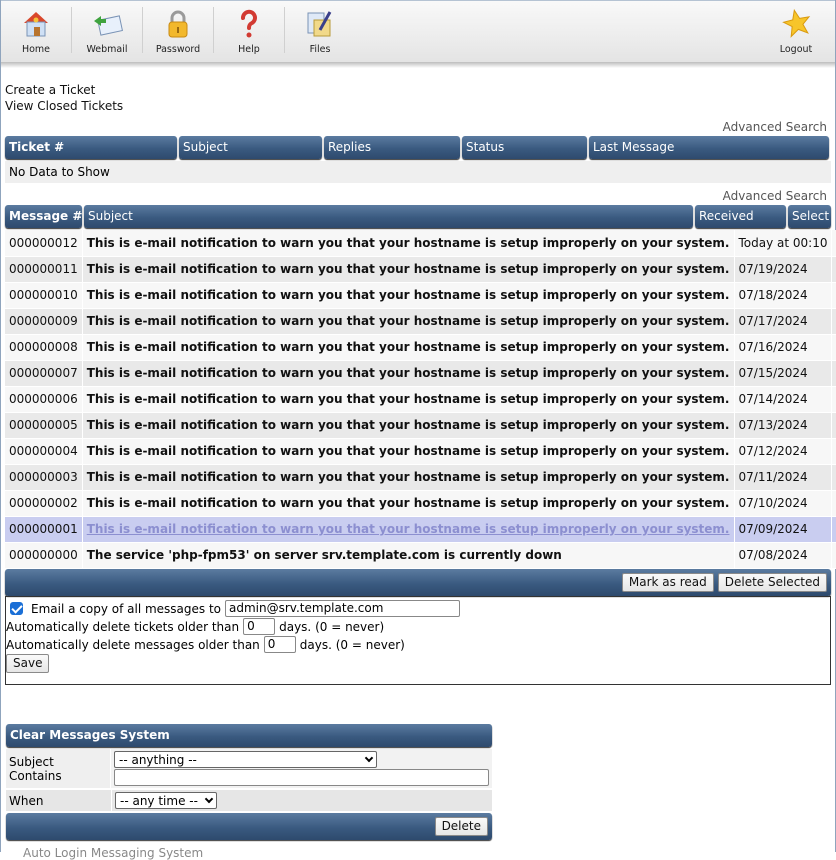 This screenshot has width=836, height=860. I want to click on lock-icon, so click(178, 24).